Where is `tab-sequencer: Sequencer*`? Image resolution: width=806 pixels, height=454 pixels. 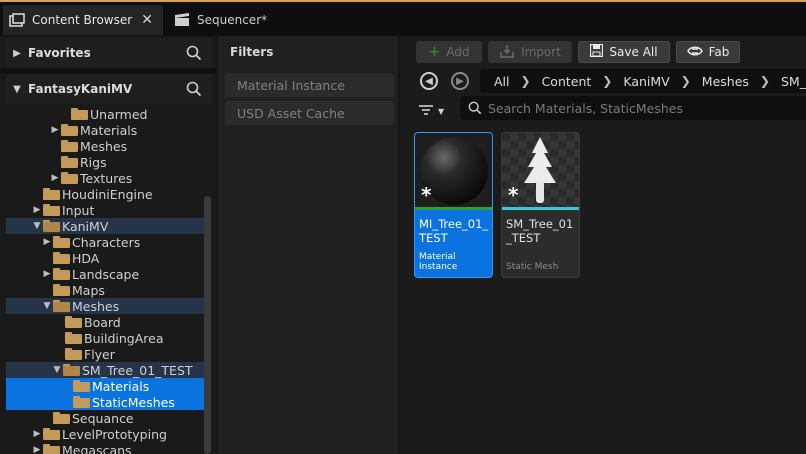
tab-sequencer: Sequencer* is located at coordinates (240, 20).